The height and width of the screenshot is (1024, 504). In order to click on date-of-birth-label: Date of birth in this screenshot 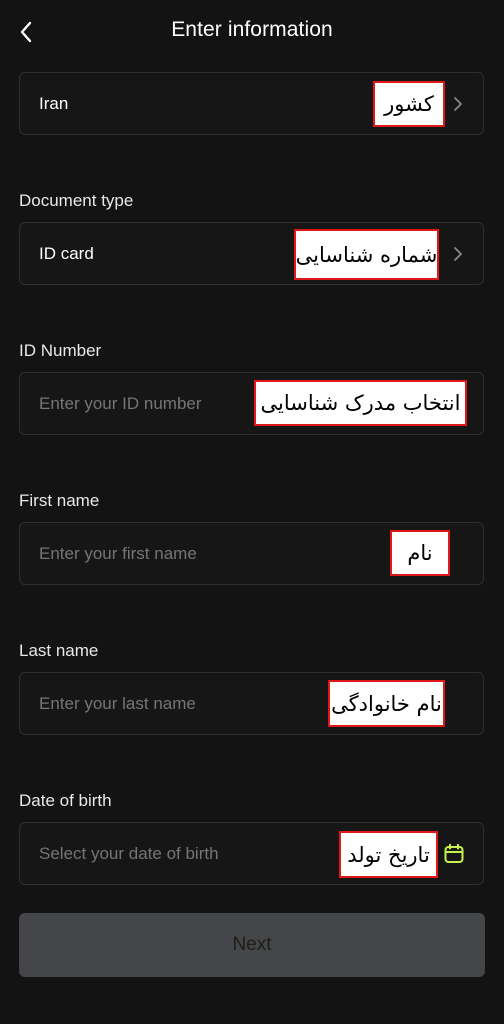, I will do `click(65, 800)`.